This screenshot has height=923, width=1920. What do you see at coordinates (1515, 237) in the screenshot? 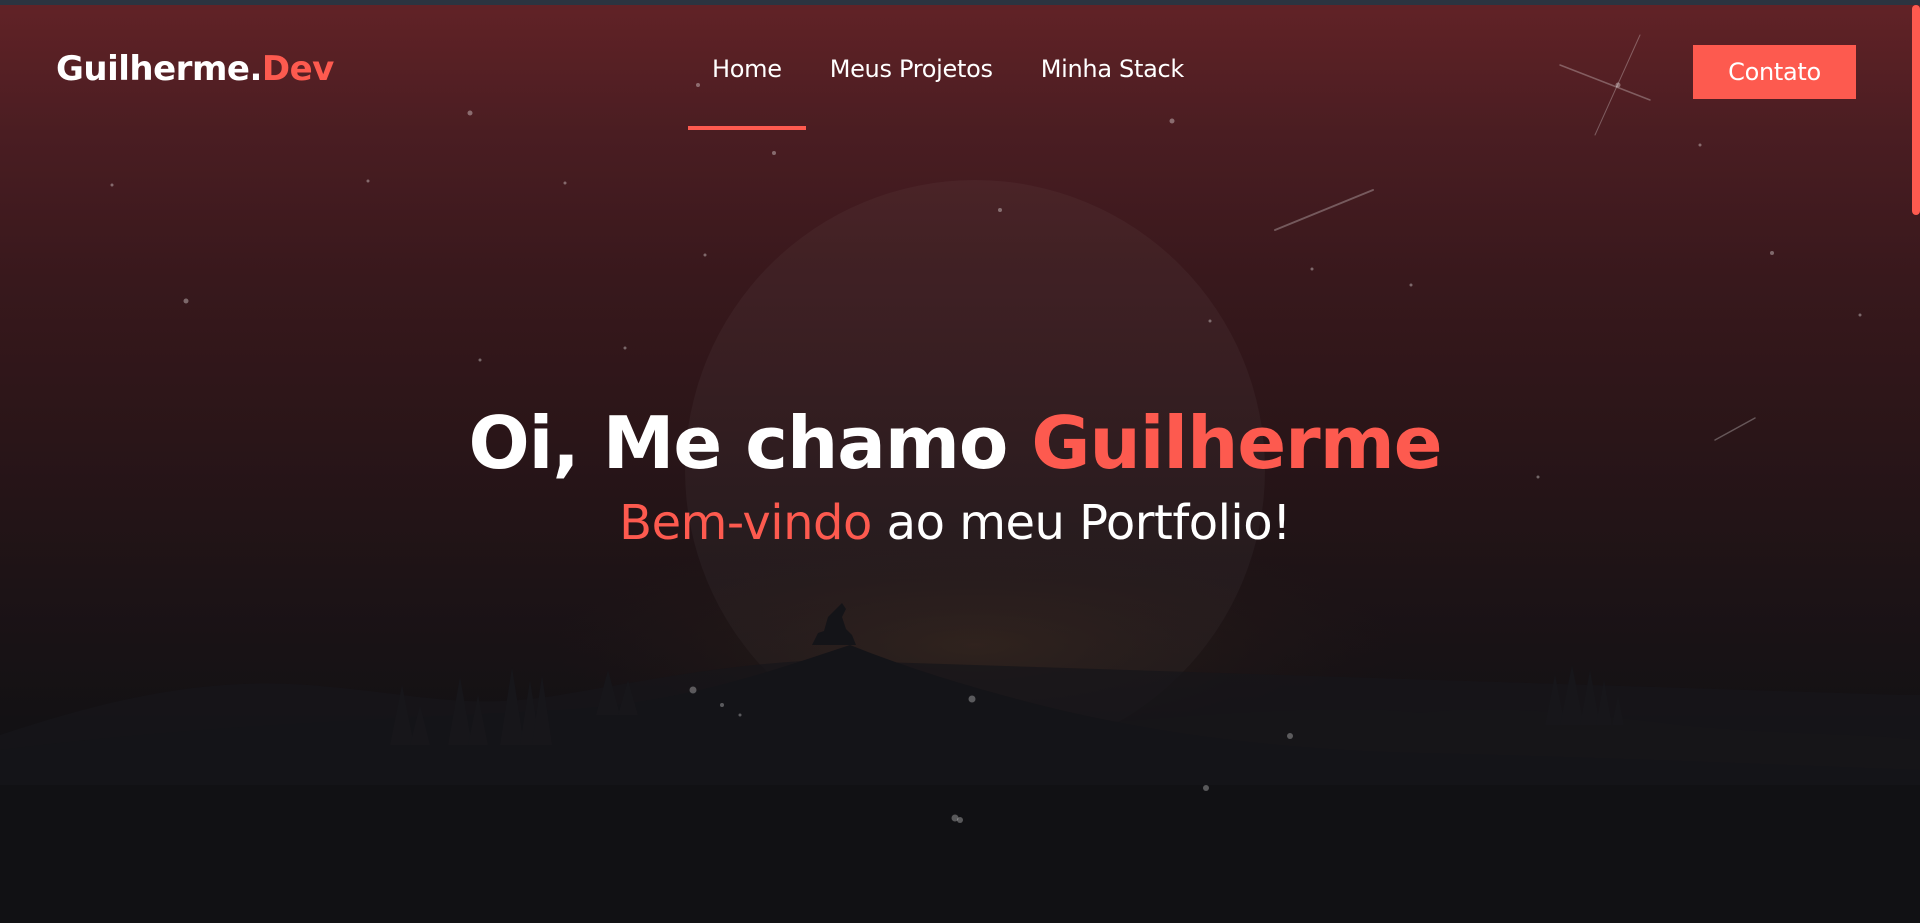
I see `shooting-stars` at bounding box center [1515, 237].